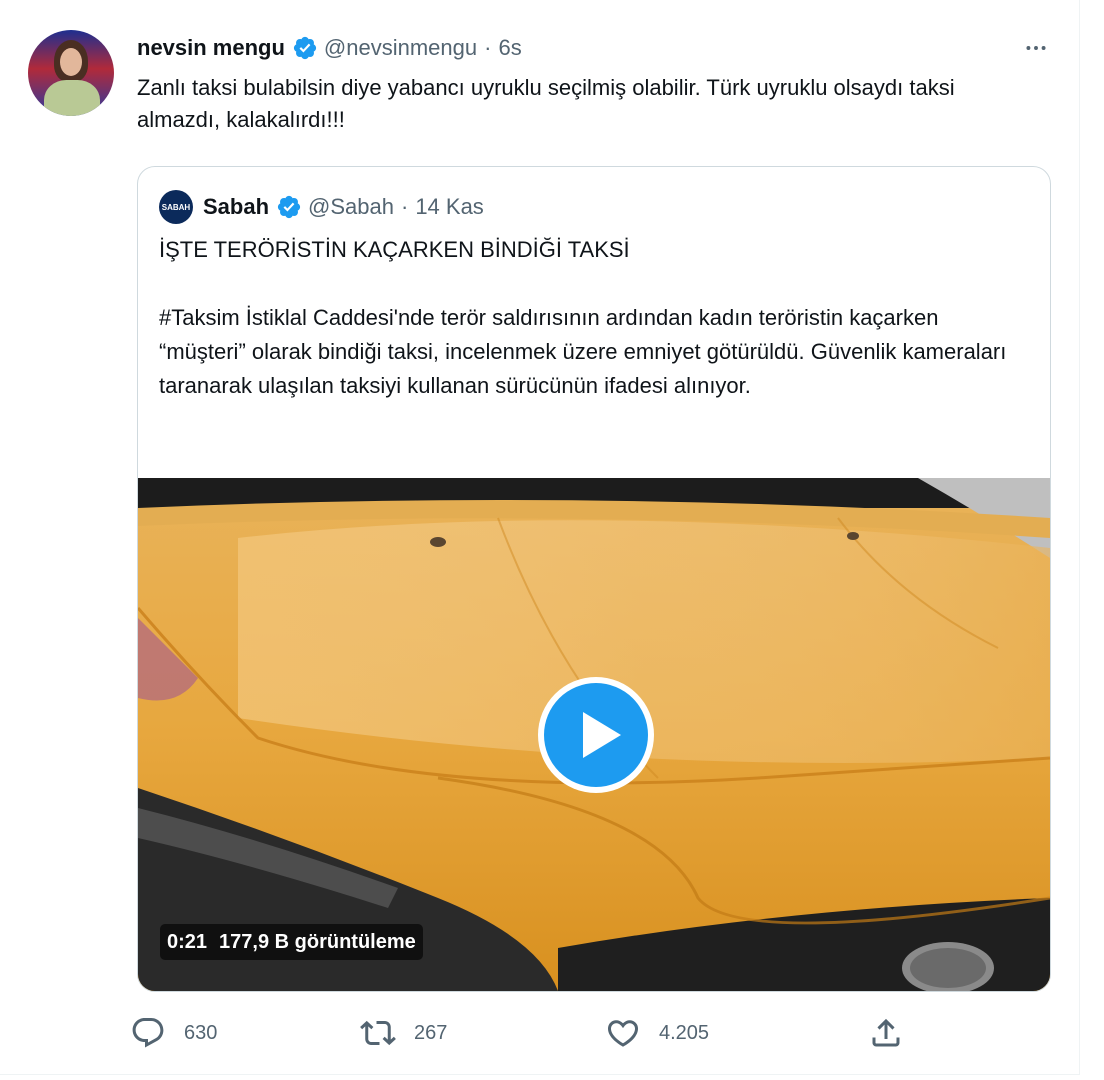 This screenshot has width=1104, height=1080. What do you see at coordinates (351, 207) in the screenshot?
I see `quoted-author-handle: @Sabah` at bounding box center [351, 207].